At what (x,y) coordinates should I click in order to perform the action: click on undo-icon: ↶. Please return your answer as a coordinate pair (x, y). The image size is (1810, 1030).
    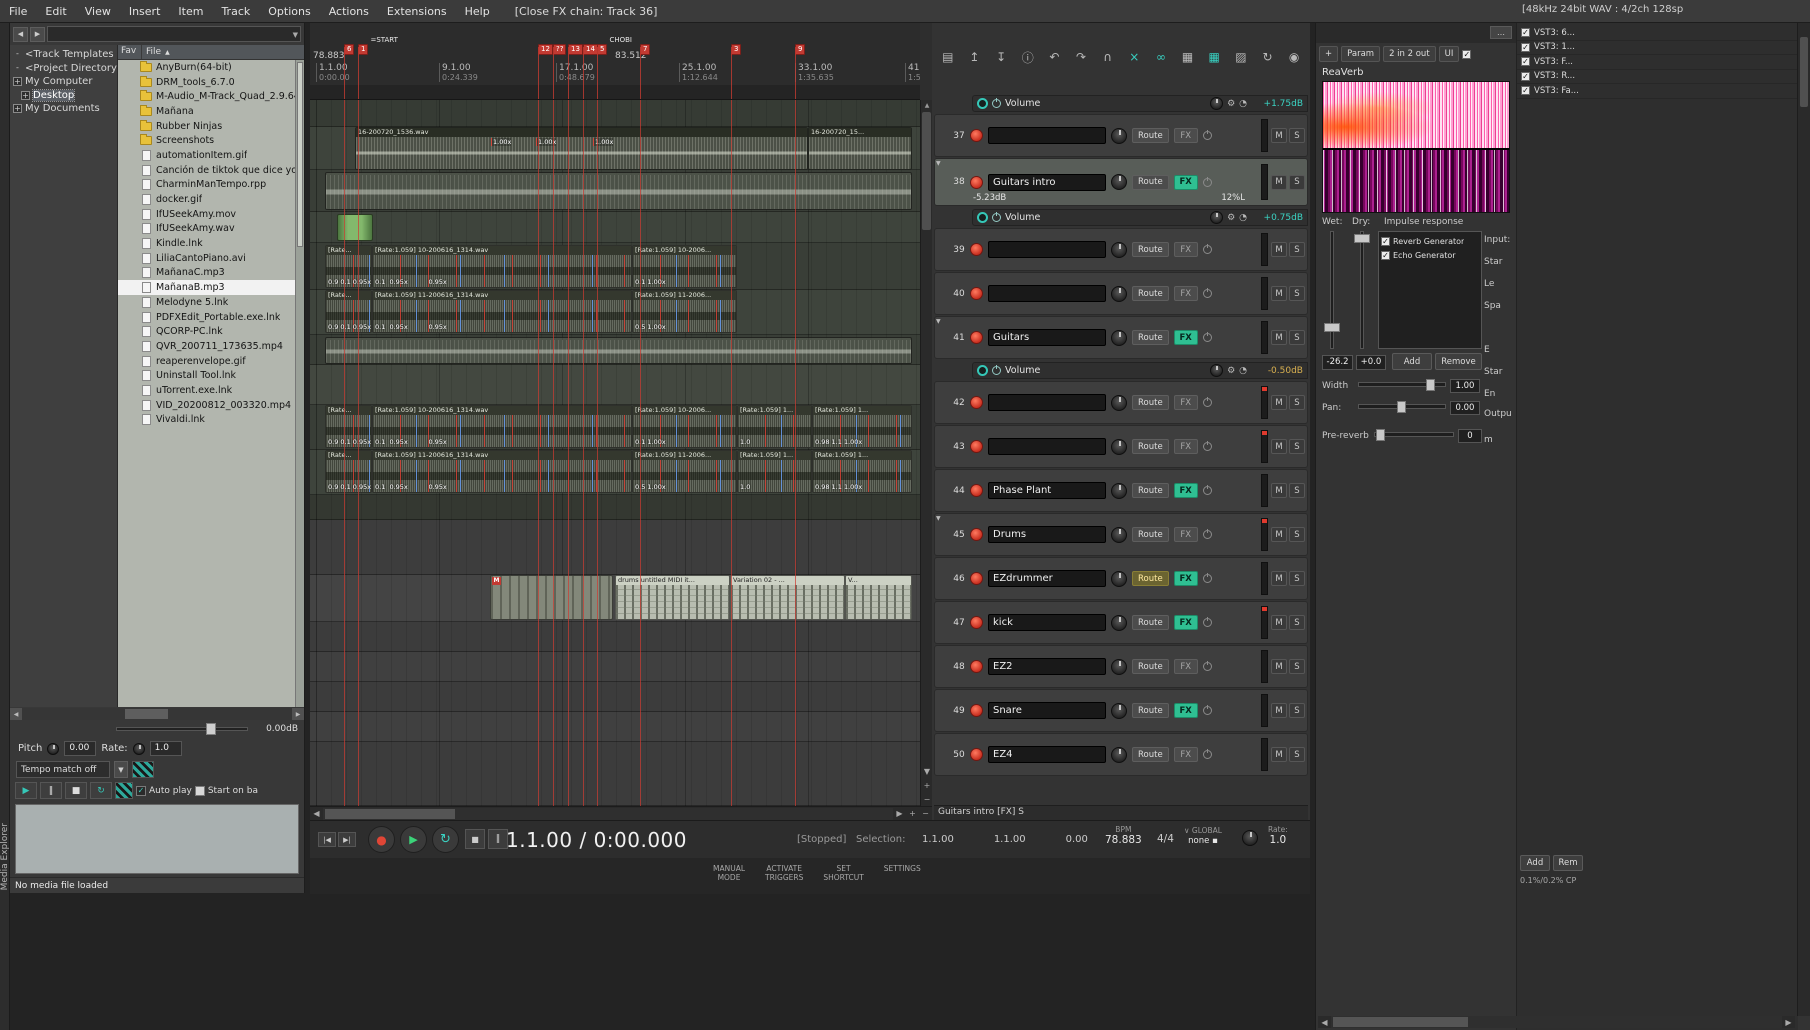
    Looking at the image, I should click on (1055, 57).